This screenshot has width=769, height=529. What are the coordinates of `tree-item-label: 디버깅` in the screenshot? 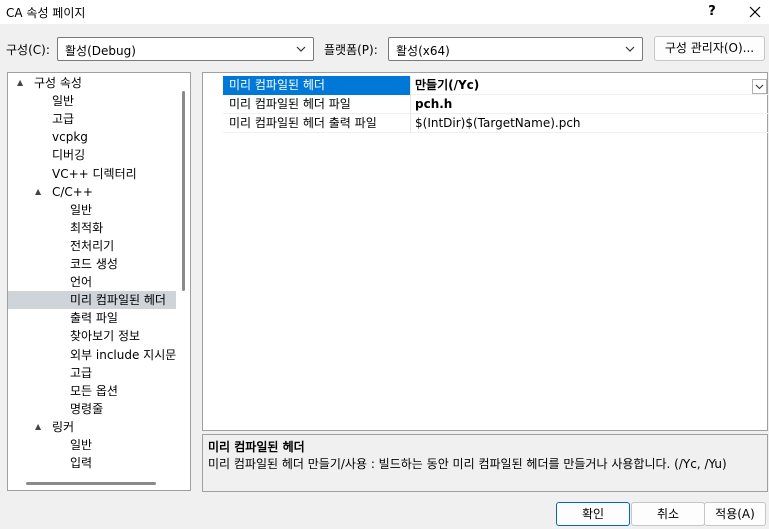 It's located at (69, 155).